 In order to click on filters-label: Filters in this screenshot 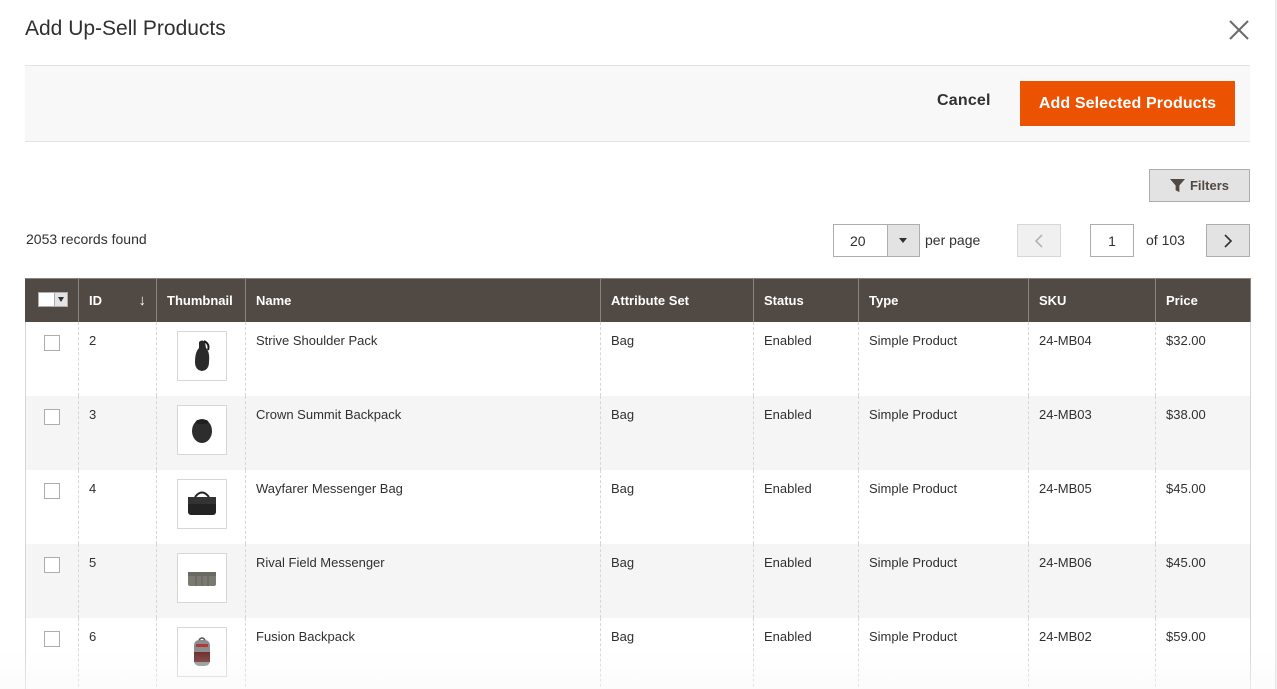, I will do `click(1209, 185)`.